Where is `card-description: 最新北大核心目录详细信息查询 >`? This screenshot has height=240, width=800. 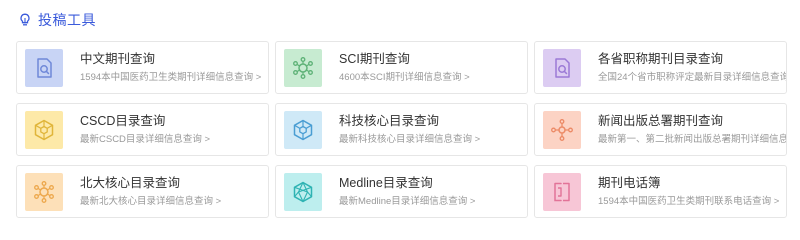
card-description: 最新北大核心目录详细信息查询 > is located at coordinates (150, 201).